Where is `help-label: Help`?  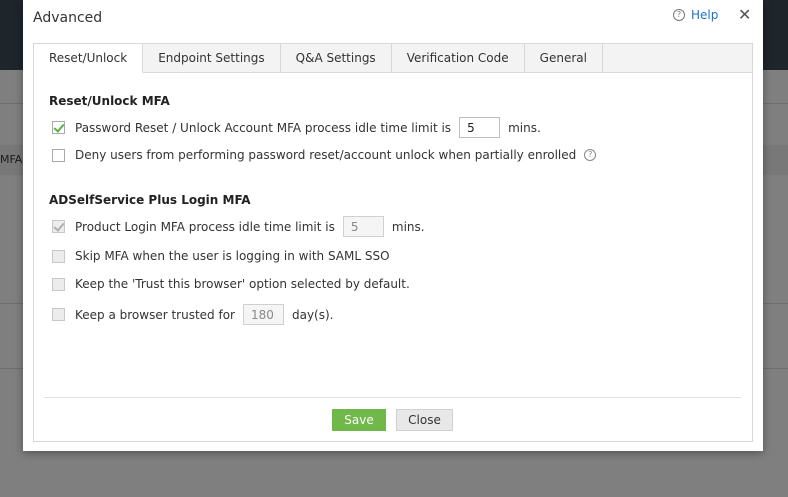
help-label: Help is located at coordinates (705, 15).